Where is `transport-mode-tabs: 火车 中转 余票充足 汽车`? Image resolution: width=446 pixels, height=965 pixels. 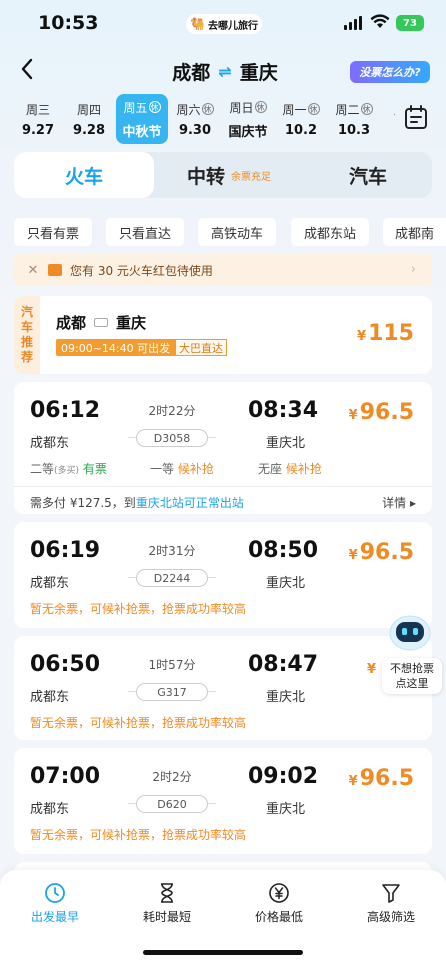 transport-mode-tabs: 火车 中转 余票充足 汽车 is located at coordinates (223, 175).